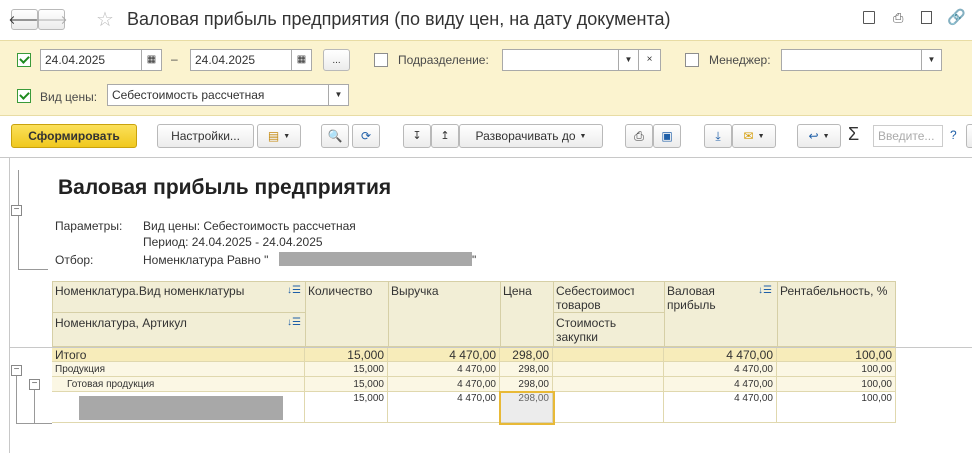  What do you see at coordinates (170, 291) in the screenshot?
I see `header-group1: Номенклатура.Вид номенклатуры` at bounding box center [170, 291].